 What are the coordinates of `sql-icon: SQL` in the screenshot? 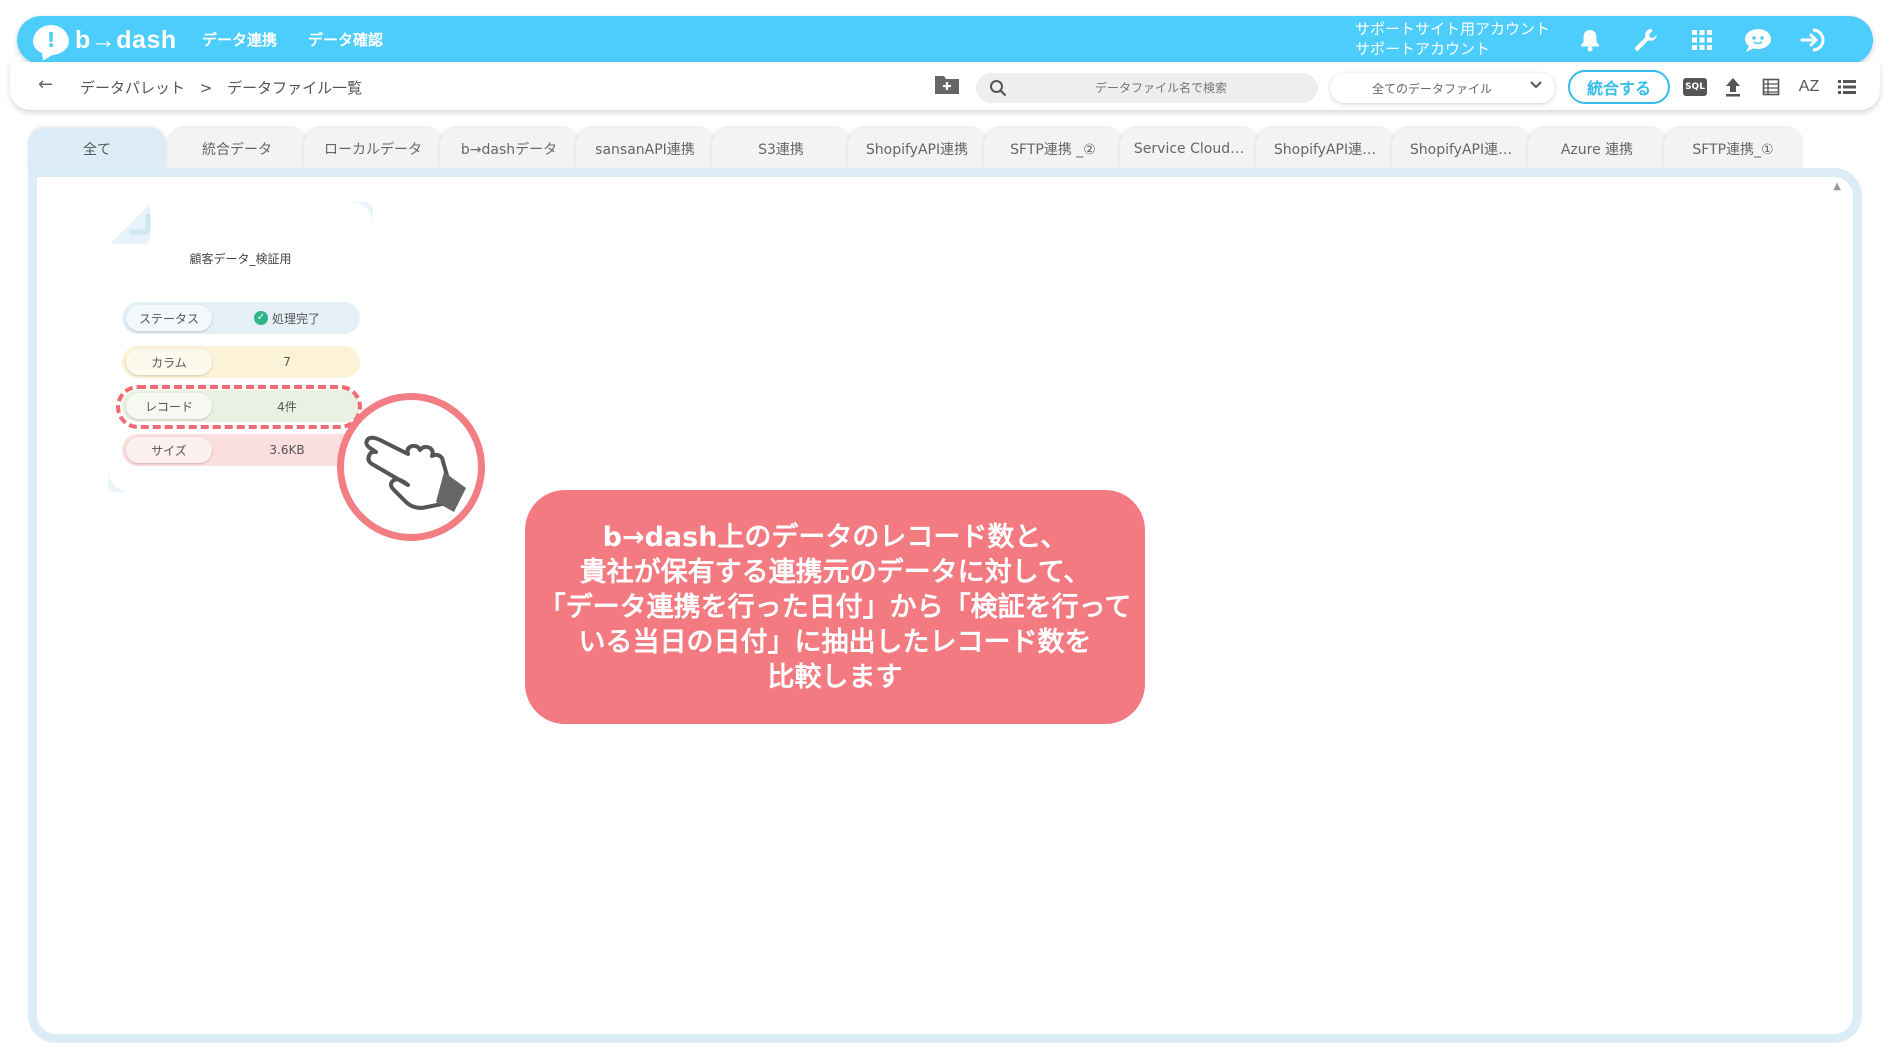 It's located at (1695, 87).